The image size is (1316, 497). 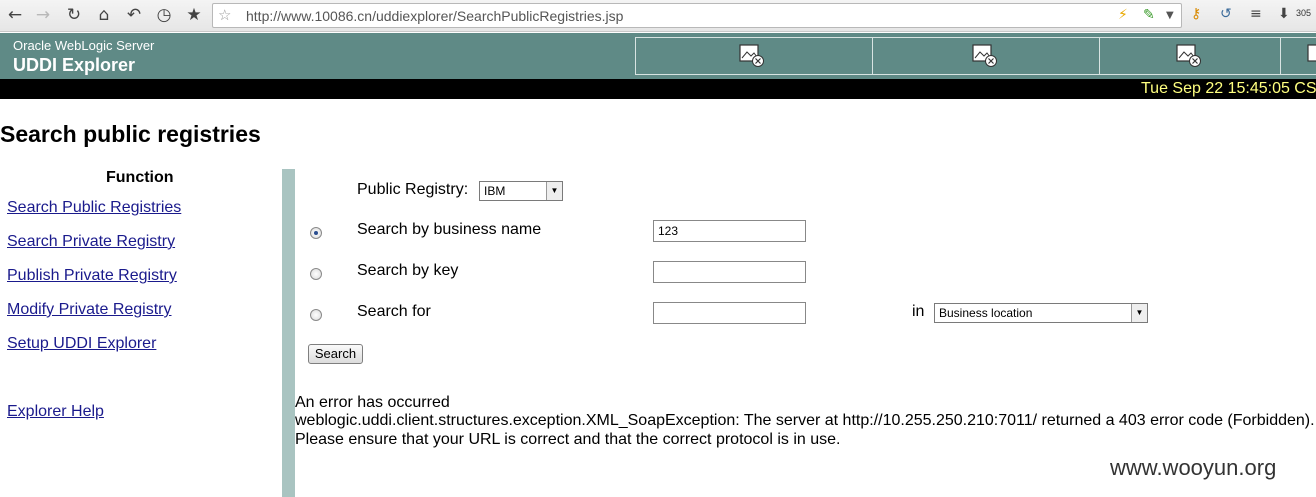 What do you see at coordinates (104, 15) in the screenshot?
I see `home-icon: ⌂` at bounding box center [104, 15].